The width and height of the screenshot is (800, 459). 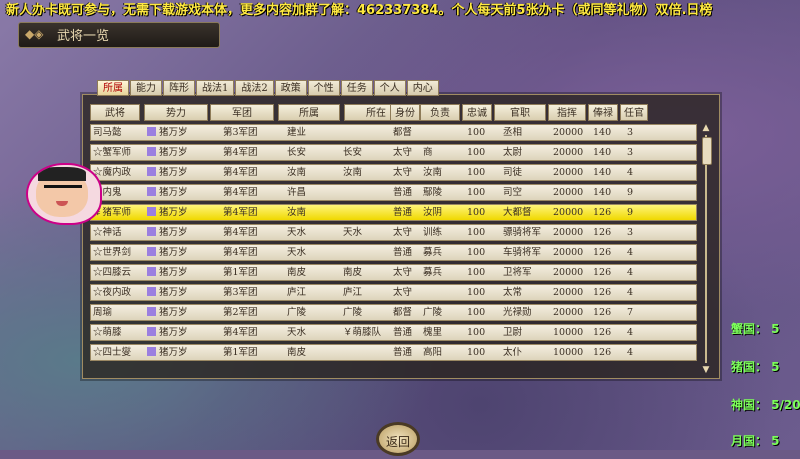 I want to click on scroll-track, so click(x=706, y=249).